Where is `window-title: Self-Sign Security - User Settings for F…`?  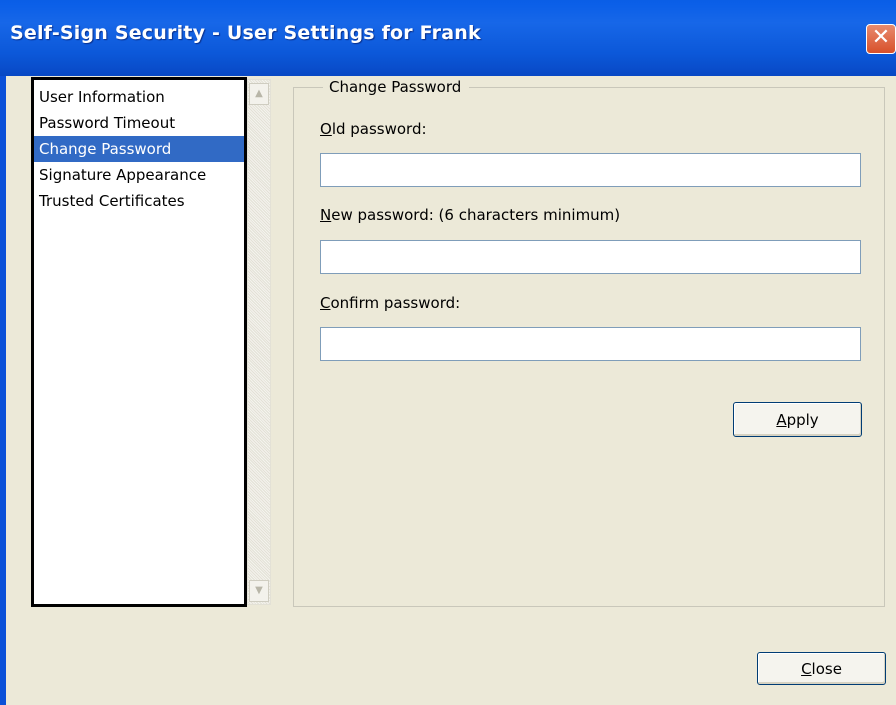
window-title: Self-Sign Security - User Settings for F… is located at coordinates (245, 33).